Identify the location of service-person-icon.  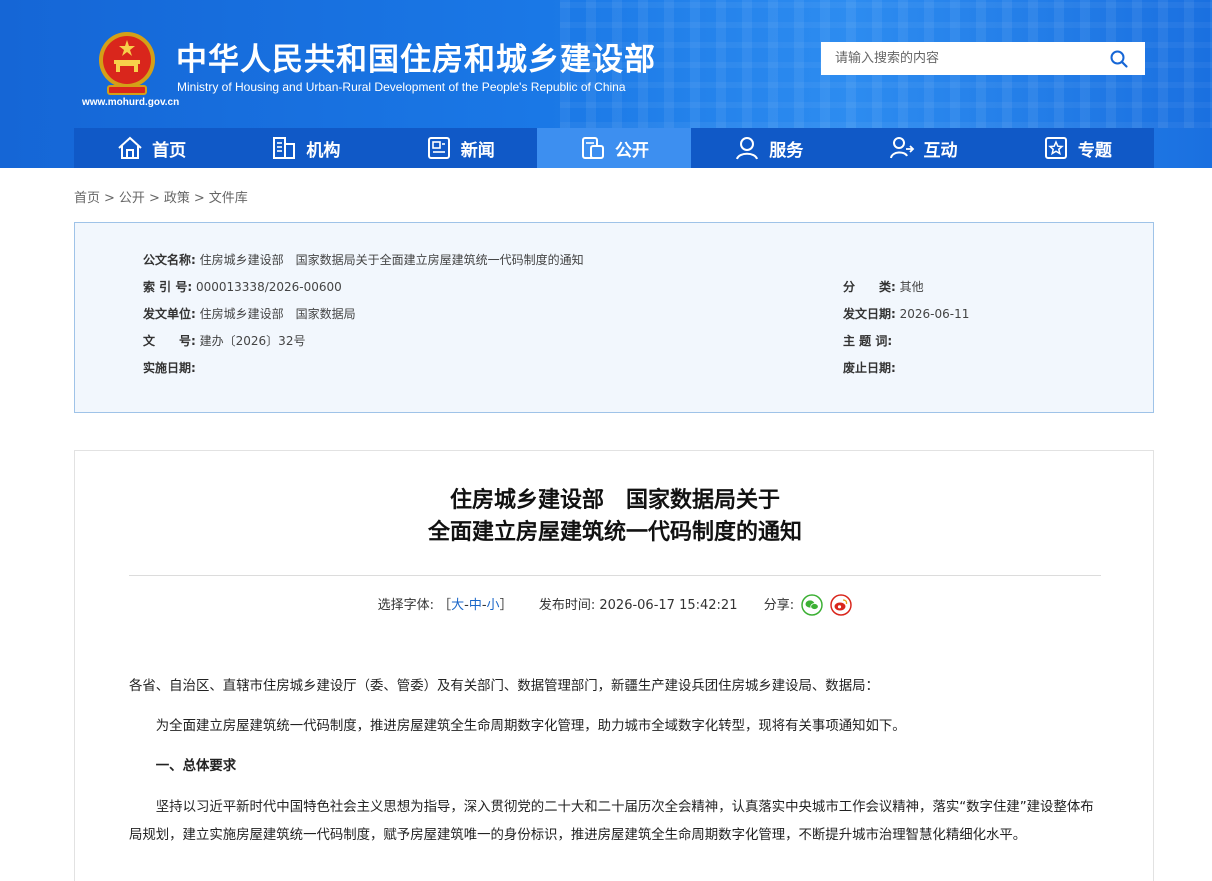
(747, 148).